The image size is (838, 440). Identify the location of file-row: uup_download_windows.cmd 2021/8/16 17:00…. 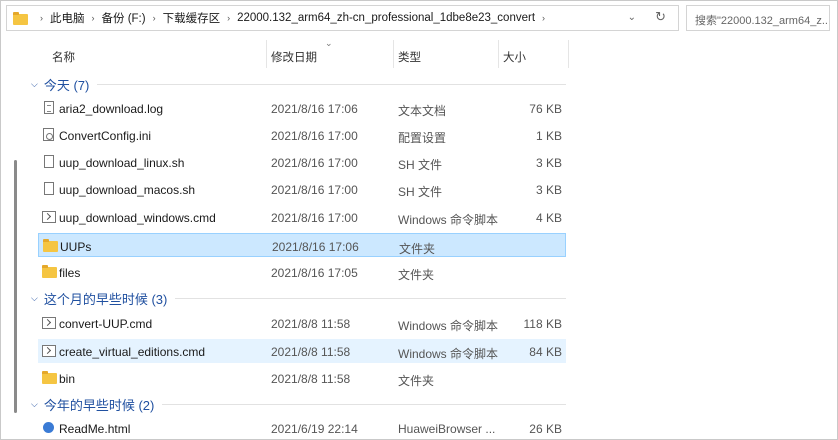
(302, 217).